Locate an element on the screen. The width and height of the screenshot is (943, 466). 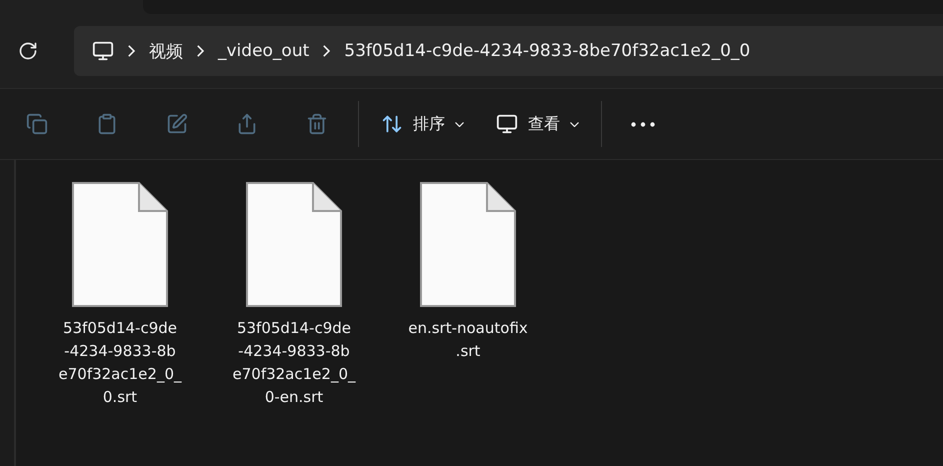
view-button: 查看 is located at coordinates (537, 124).